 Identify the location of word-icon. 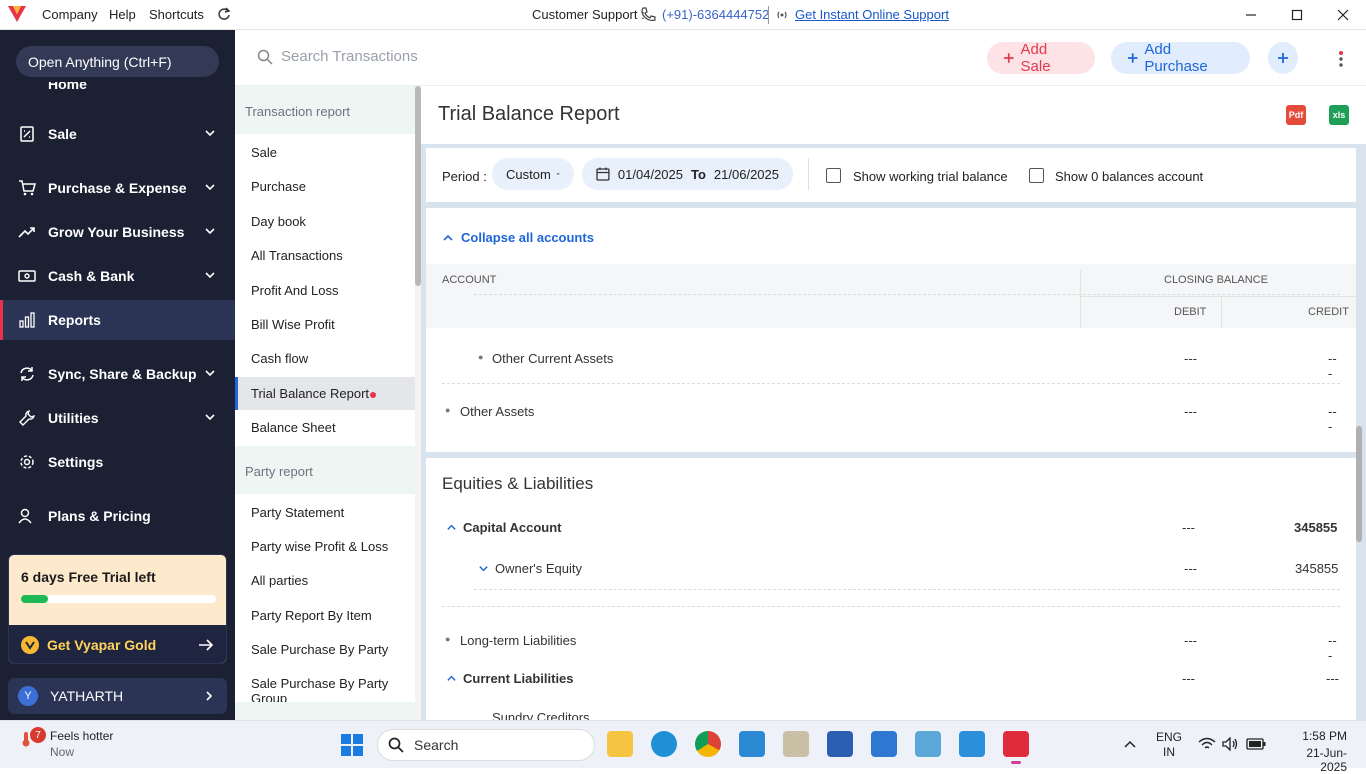
(840, 744).